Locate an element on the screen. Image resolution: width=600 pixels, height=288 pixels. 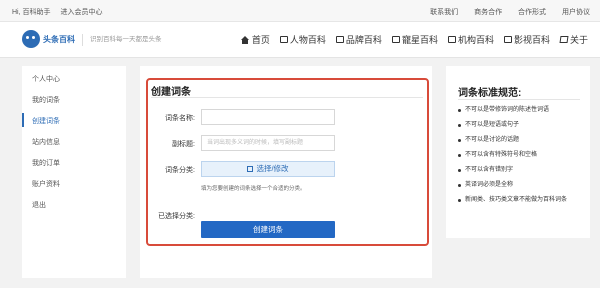
nav-people: 人物百科 is located at coordinates (302, 39).